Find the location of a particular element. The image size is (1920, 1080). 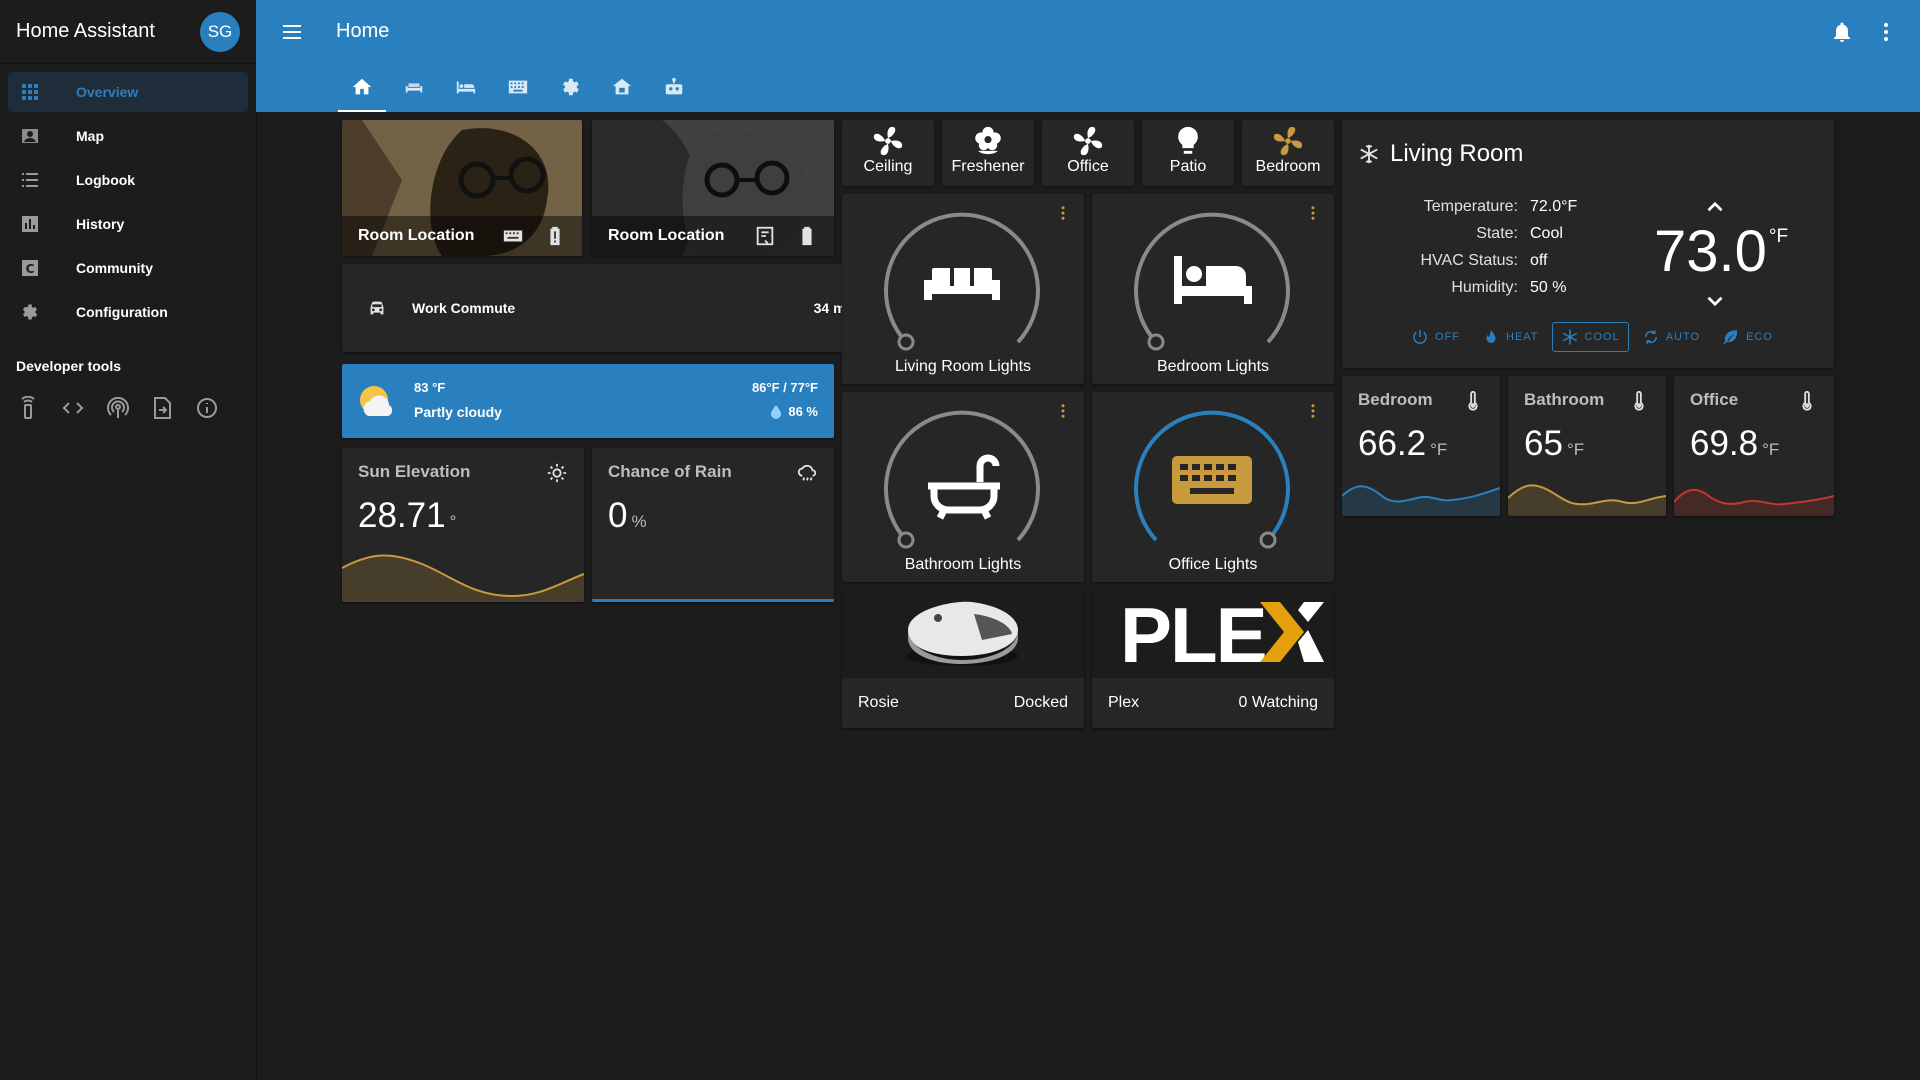

tab-robot is located at coordinates (674, 91).